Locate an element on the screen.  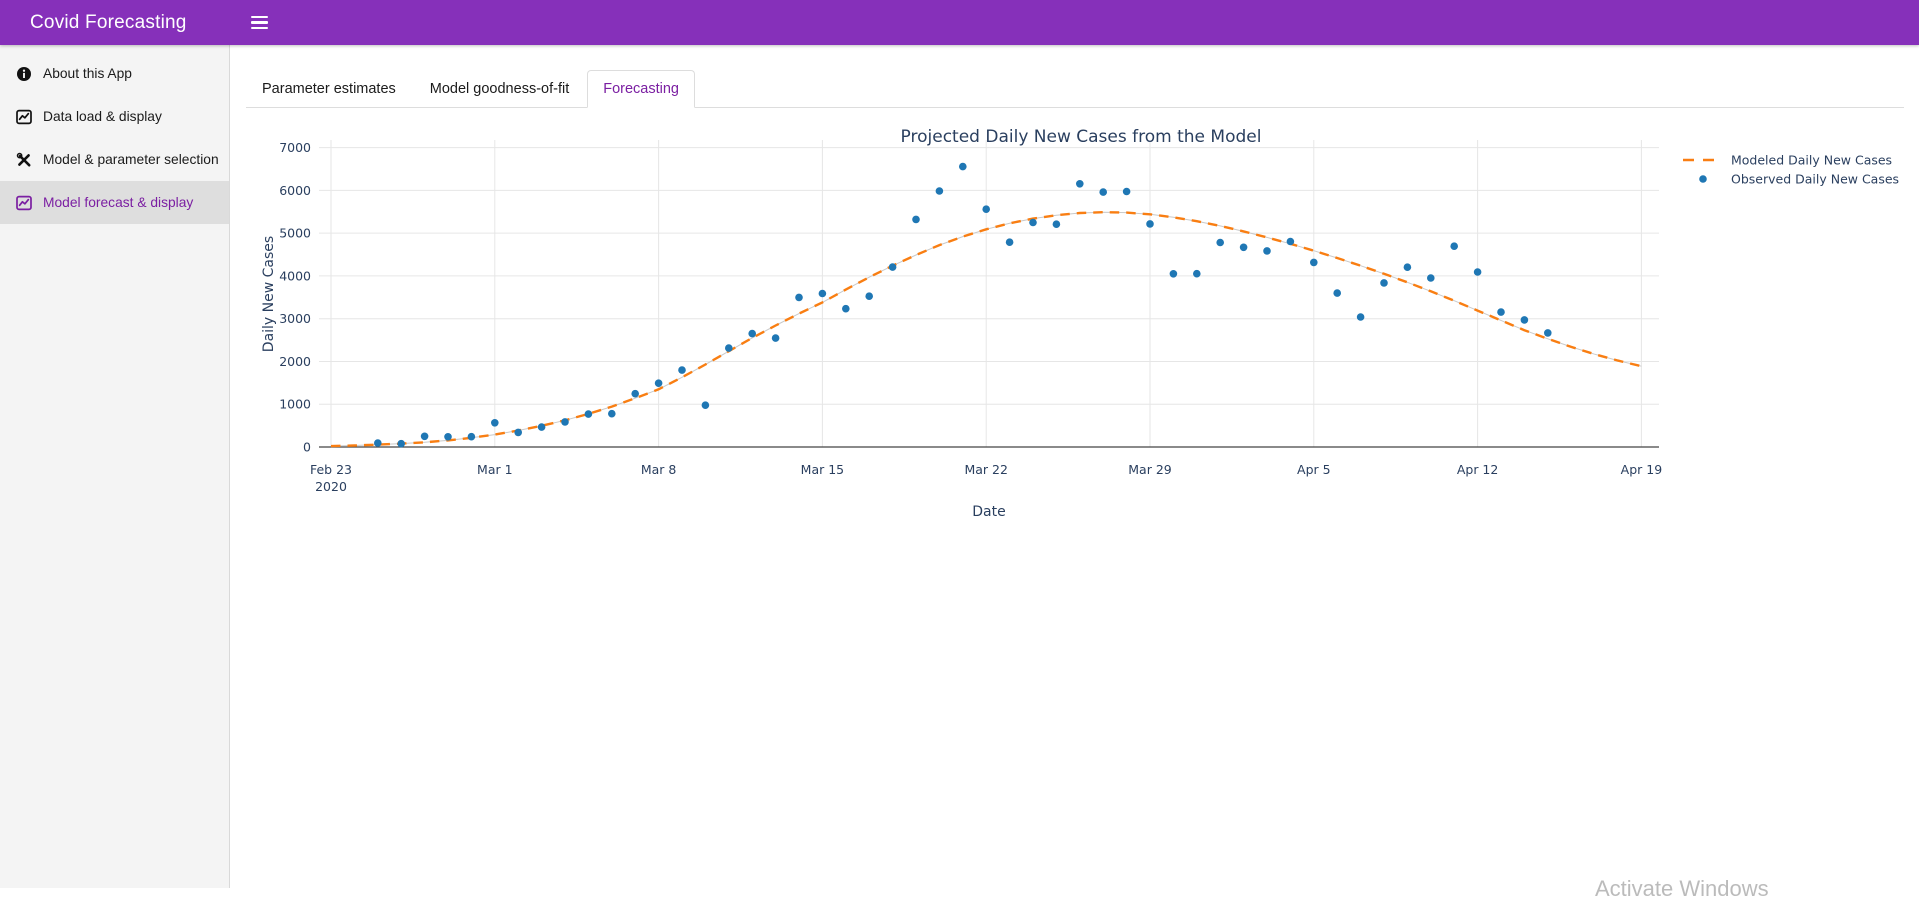
svg-text: 2000 is located at coordinates (295, 361).